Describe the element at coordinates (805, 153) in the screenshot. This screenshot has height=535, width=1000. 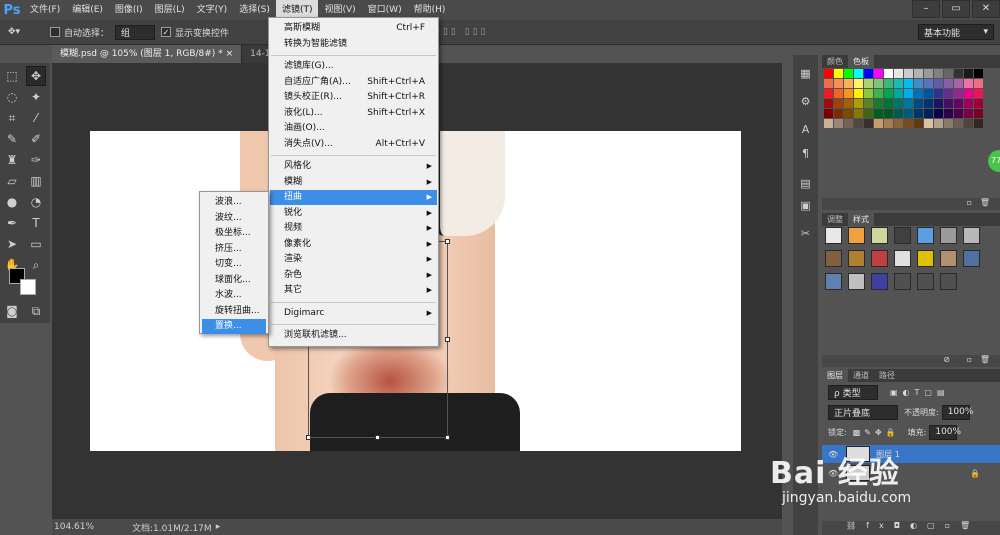
I see `paragraph-icon: ¶` at that location.